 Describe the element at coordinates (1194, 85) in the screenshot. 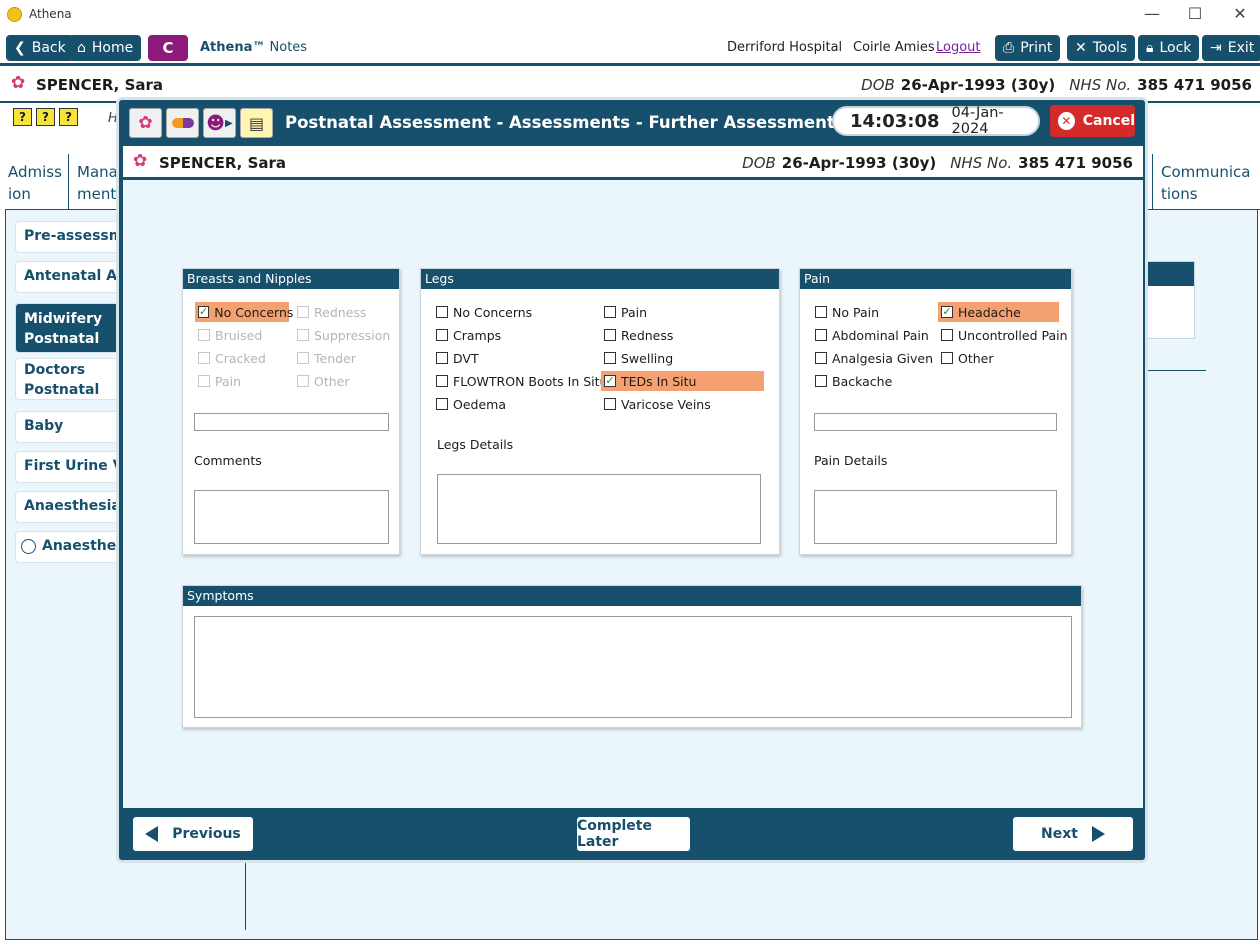

I see `nhs-value: 385 471 9056` at that location.